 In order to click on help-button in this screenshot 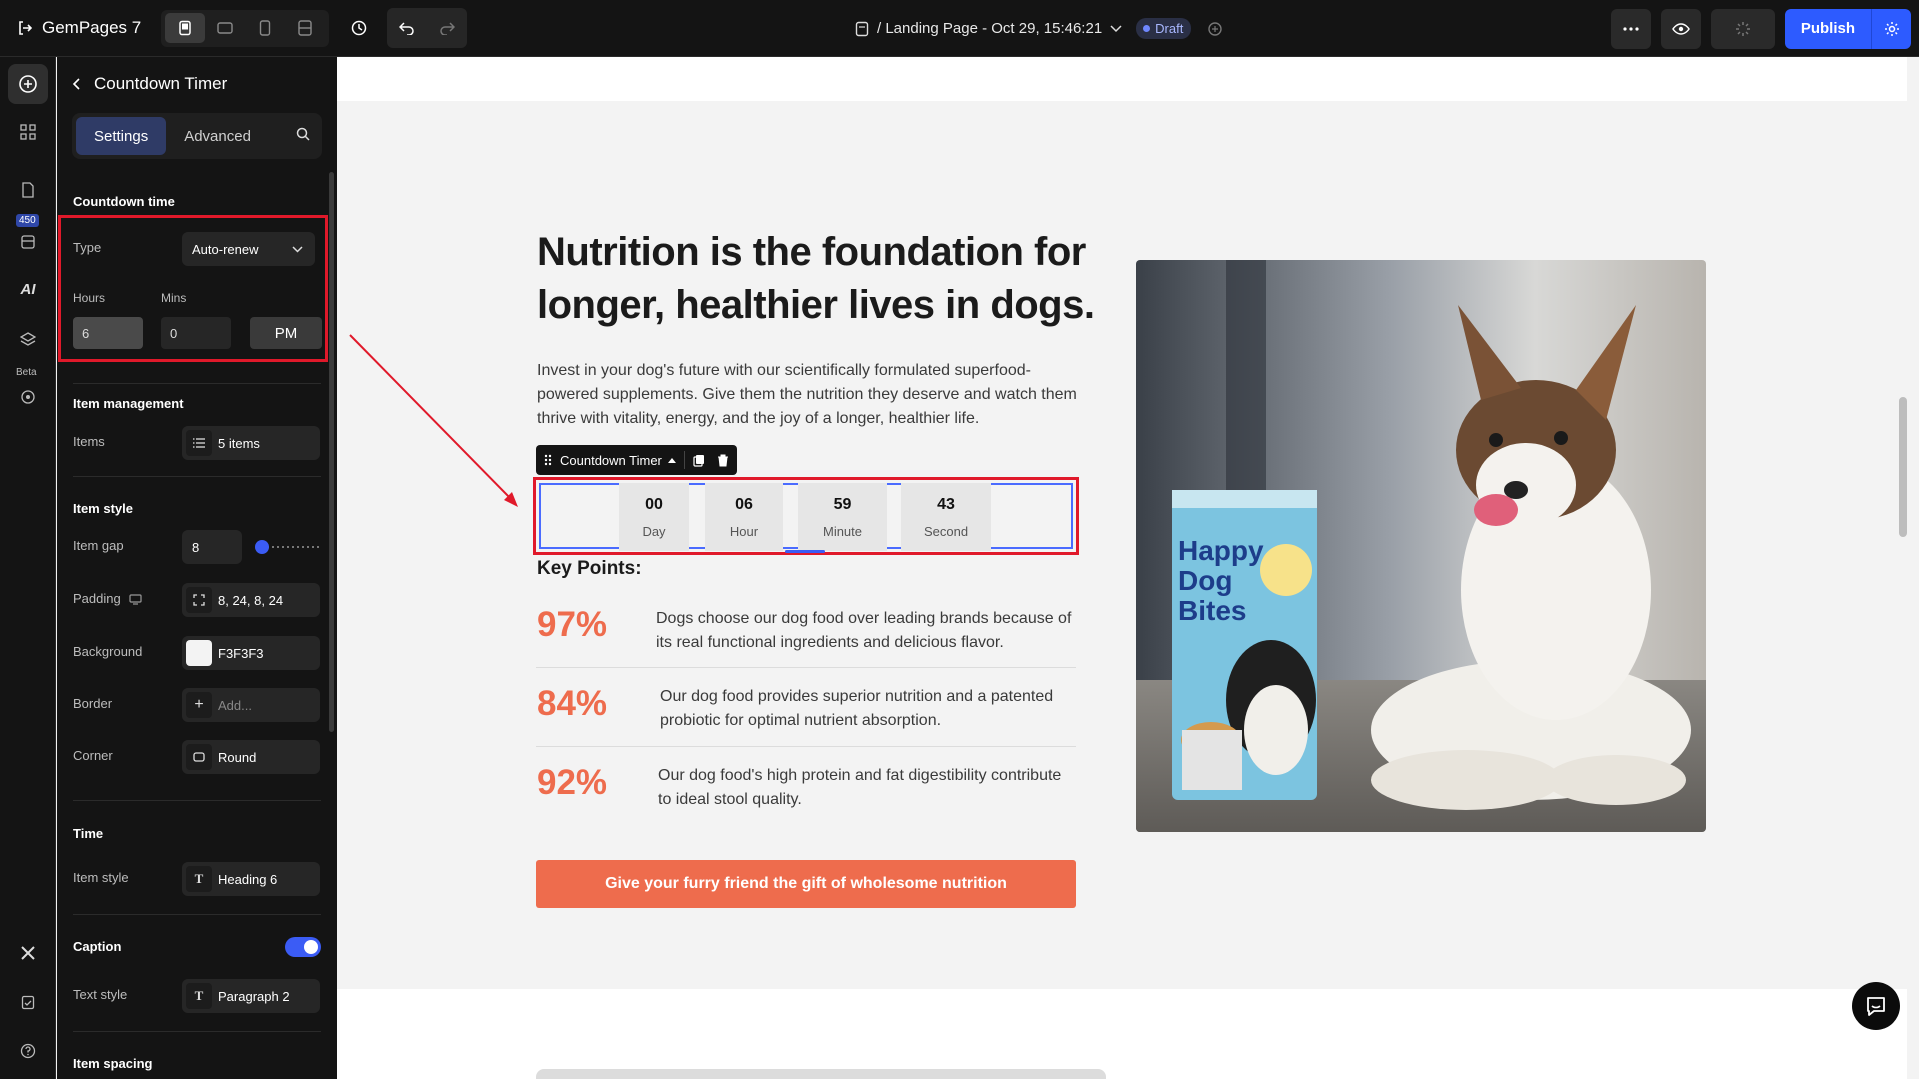, I will do `click(28, 1051)`.